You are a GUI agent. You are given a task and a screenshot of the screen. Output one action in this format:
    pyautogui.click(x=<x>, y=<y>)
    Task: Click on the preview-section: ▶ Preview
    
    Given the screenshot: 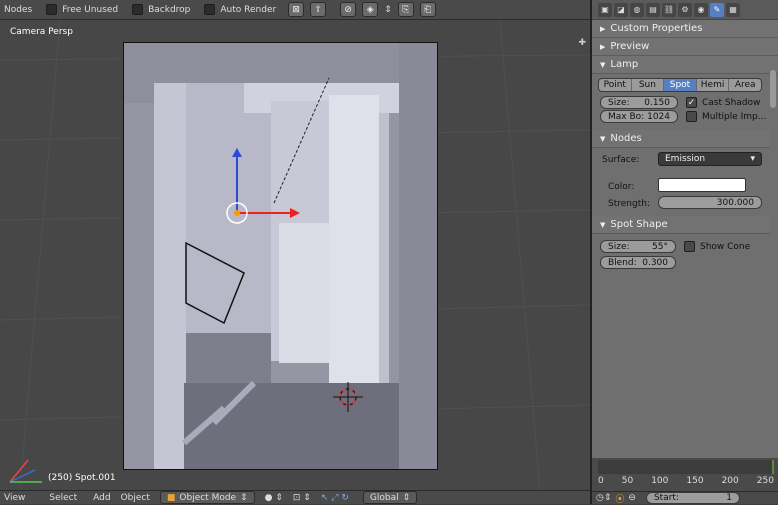 What is the action you would take?
    pyautogui.click(x=685, y=47)
    